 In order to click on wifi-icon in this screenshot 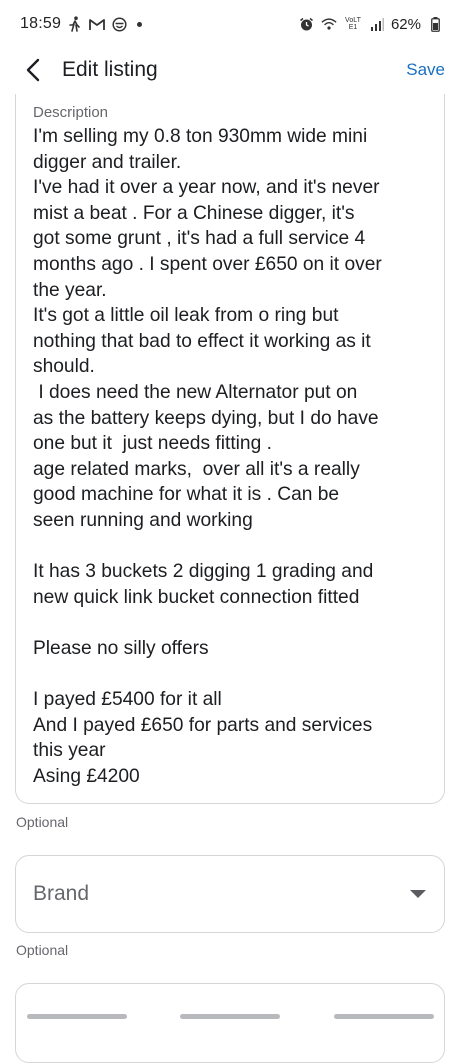, I will do `click(329, 24)`.